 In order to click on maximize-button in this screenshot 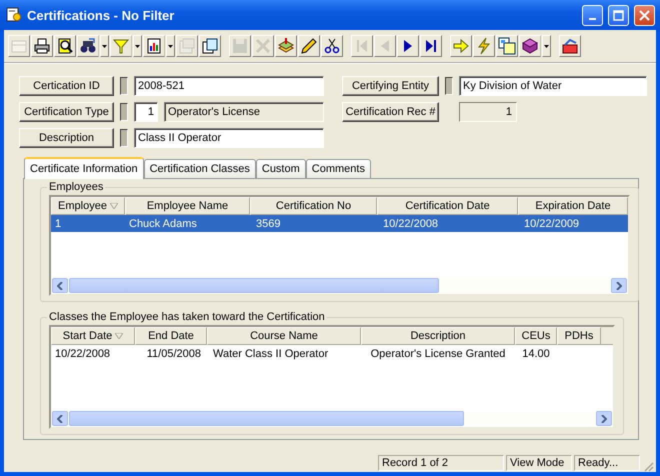, I will do `click(618, 15)`.